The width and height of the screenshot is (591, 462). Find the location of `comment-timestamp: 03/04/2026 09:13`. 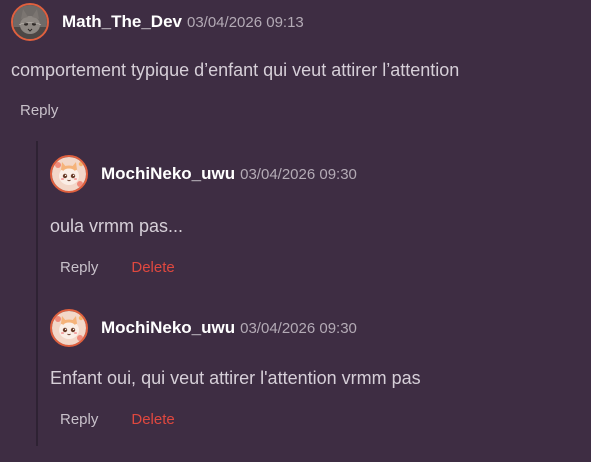

comment-timestamp: 03/04/2026 09:13 is located at coordinates (245, 22).